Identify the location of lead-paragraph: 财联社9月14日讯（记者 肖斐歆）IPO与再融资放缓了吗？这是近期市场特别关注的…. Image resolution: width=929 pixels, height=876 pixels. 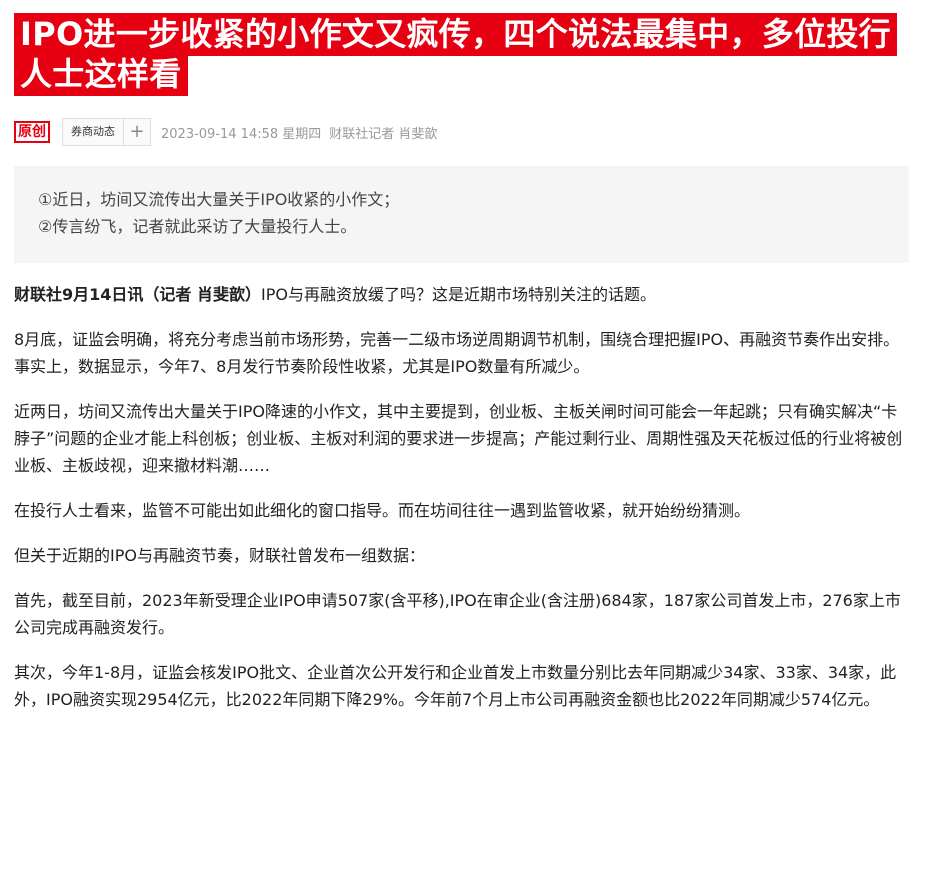
(461, 294).